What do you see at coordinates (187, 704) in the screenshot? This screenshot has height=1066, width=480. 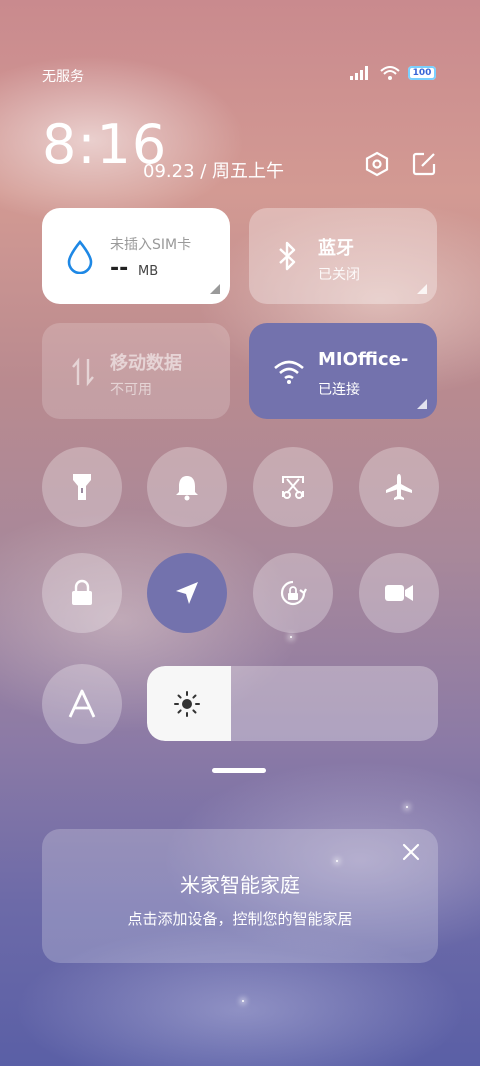 I see `sun-icon` at bounding box center [187, 704].